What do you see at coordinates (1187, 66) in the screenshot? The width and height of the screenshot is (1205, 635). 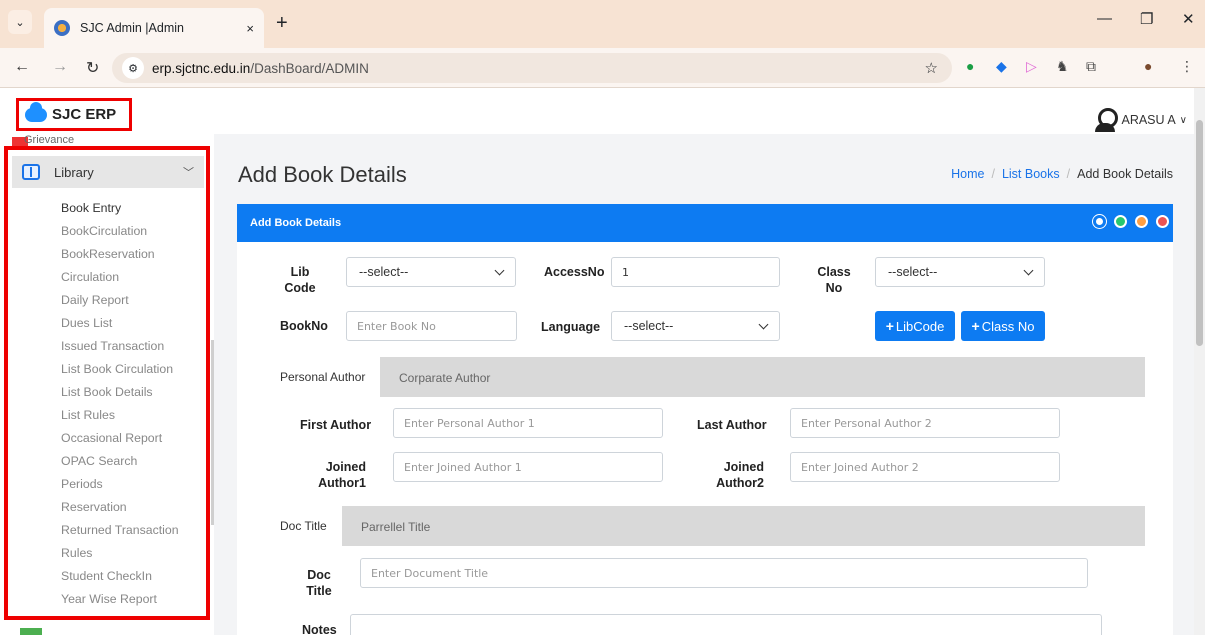 I see `browser-menu-icon: ⋮` at bounding box center [1187, 66].